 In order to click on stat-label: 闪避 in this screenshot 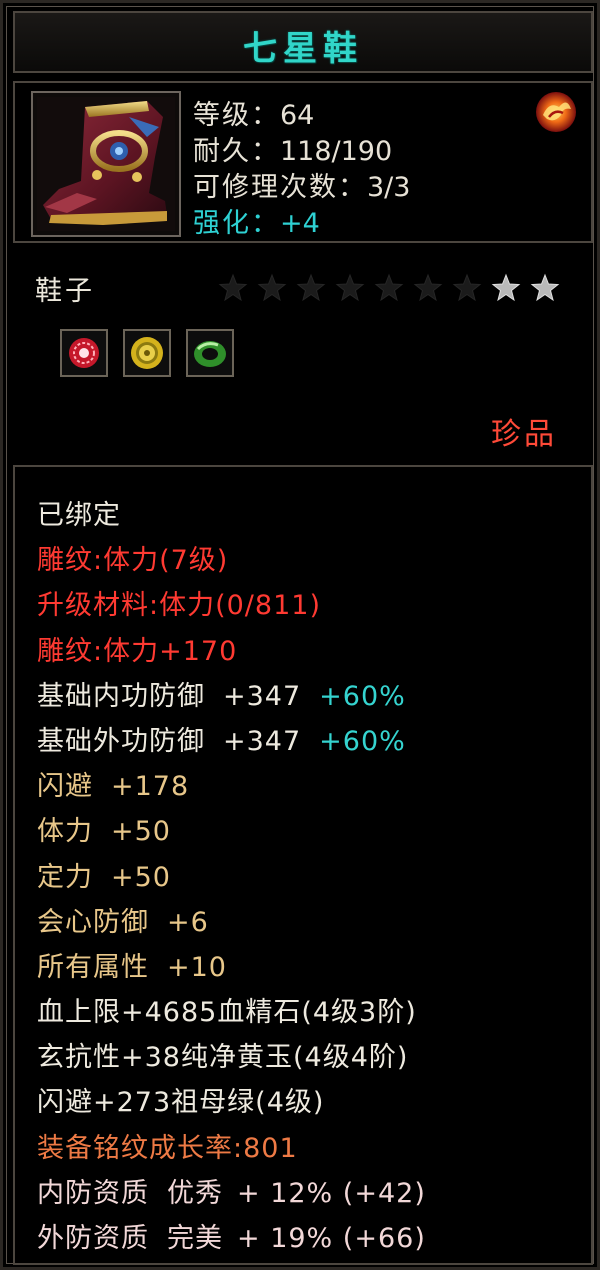, I will do `click(65, 787)`.